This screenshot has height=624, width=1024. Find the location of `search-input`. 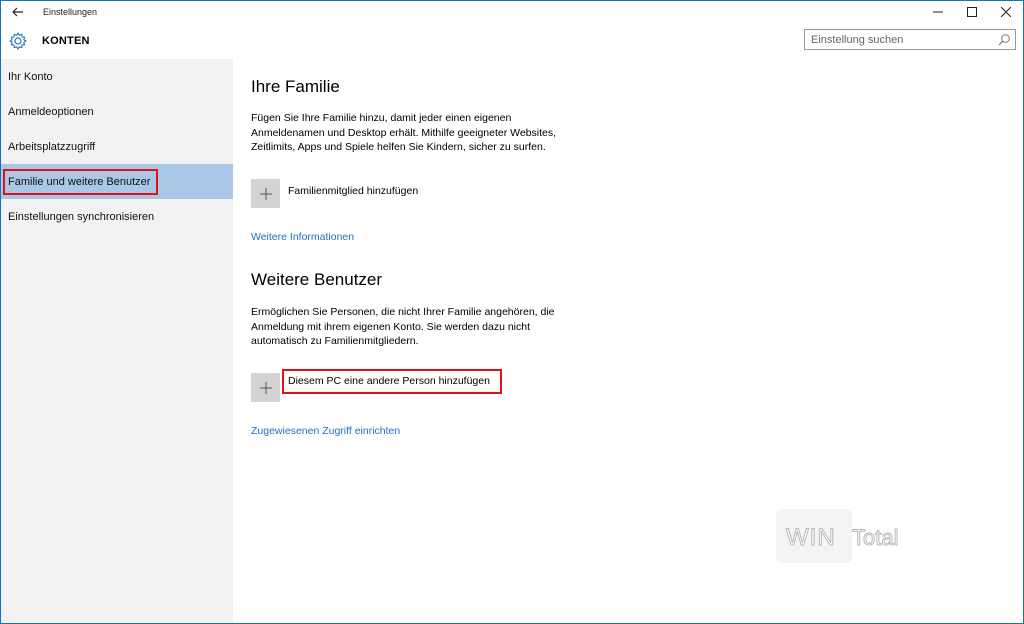

search-input is located at coordinates (901, 39).